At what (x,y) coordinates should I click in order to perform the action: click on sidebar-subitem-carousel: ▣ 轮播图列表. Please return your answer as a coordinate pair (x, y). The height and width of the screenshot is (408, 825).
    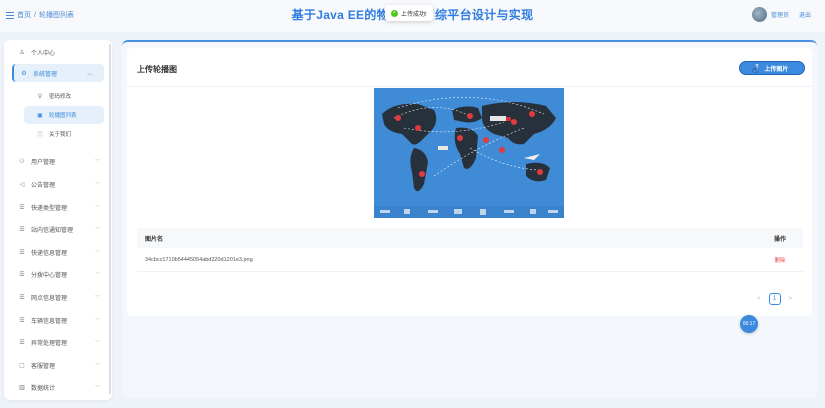
    Looking at the image, I should click on (64, 115).